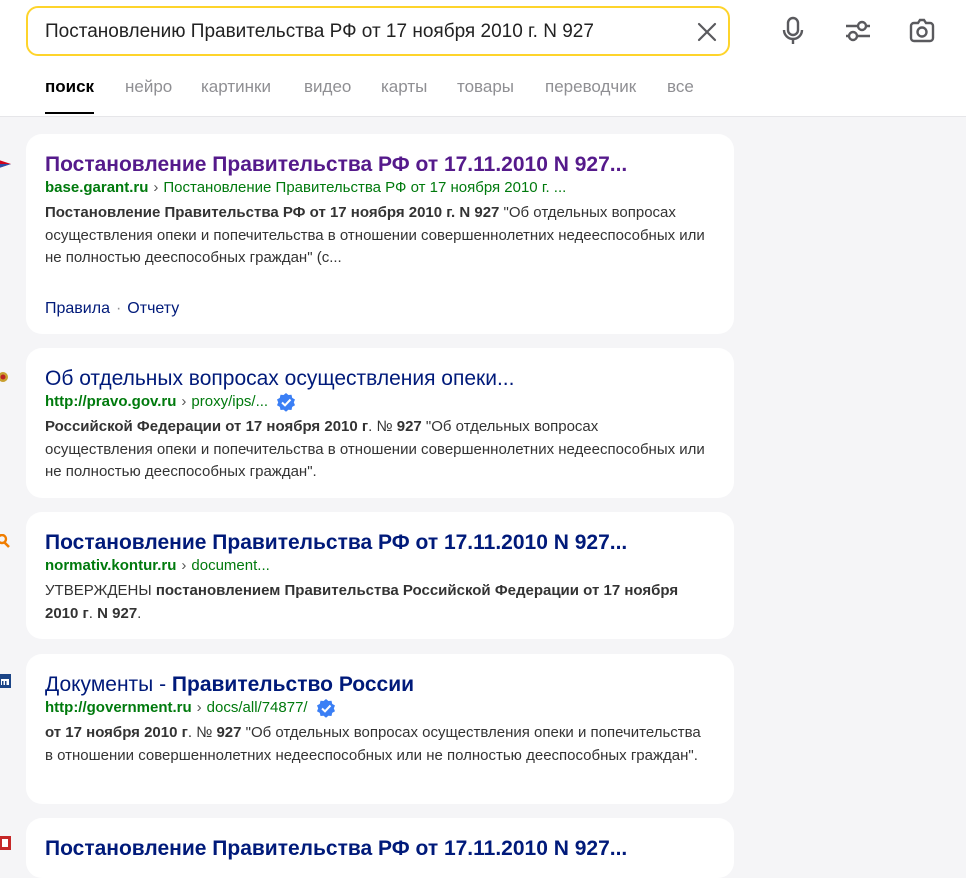 Image resolution: width=966 pixels, height=878 pixels. Describe the element at coordinates (485, 87) in the screenshot. I see `tab-products: товары` at that location.